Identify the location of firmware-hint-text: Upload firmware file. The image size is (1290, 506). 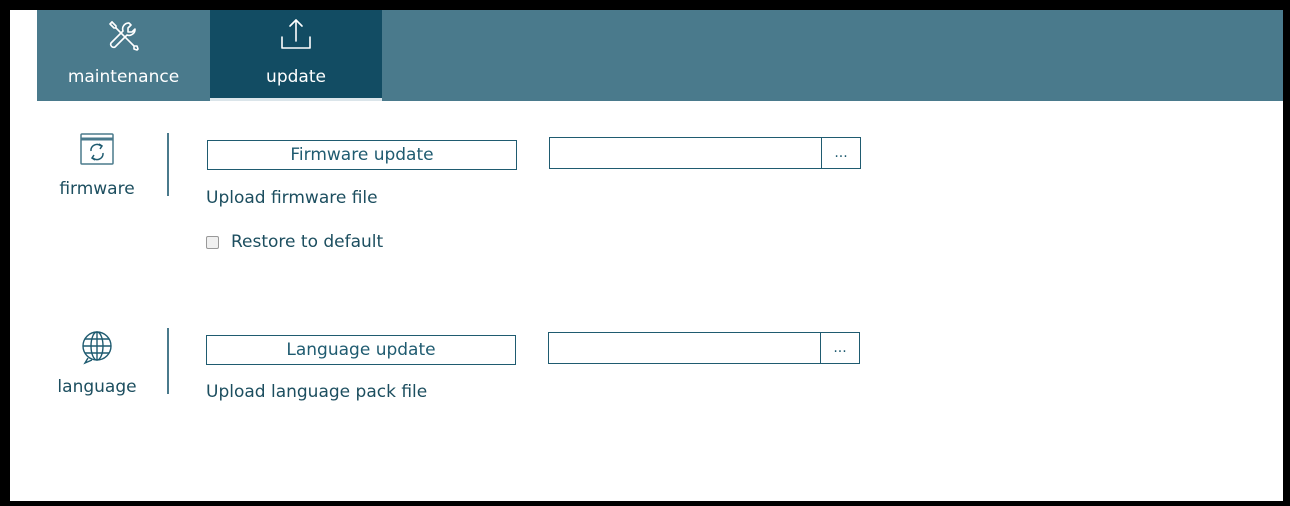
(292, 198).